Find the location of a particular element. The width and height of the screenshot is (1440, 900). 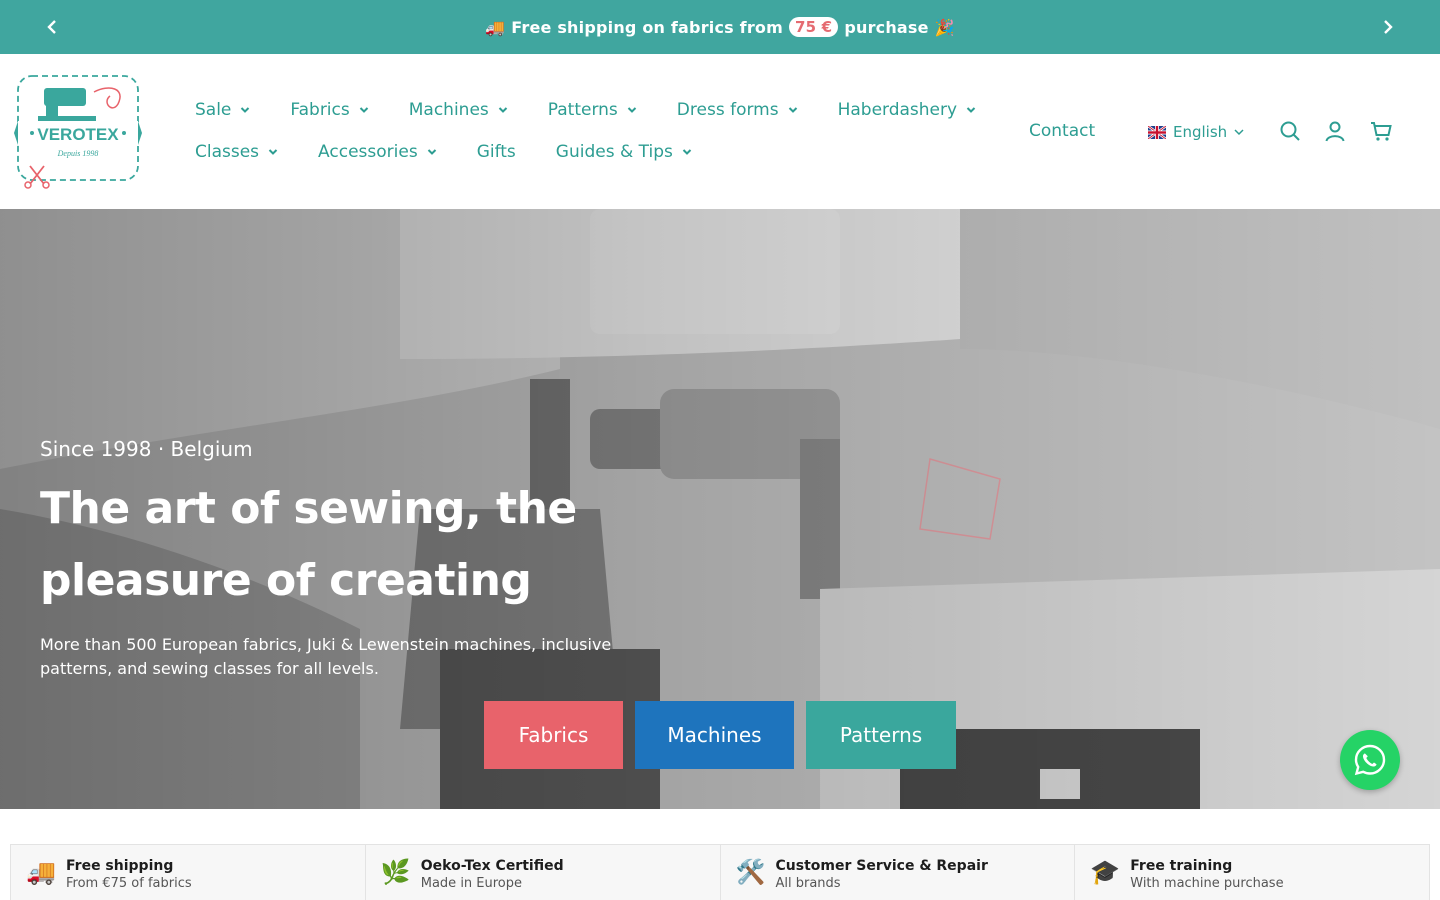

nav-item-label: Fabrics is located at coordinates (320, 110).